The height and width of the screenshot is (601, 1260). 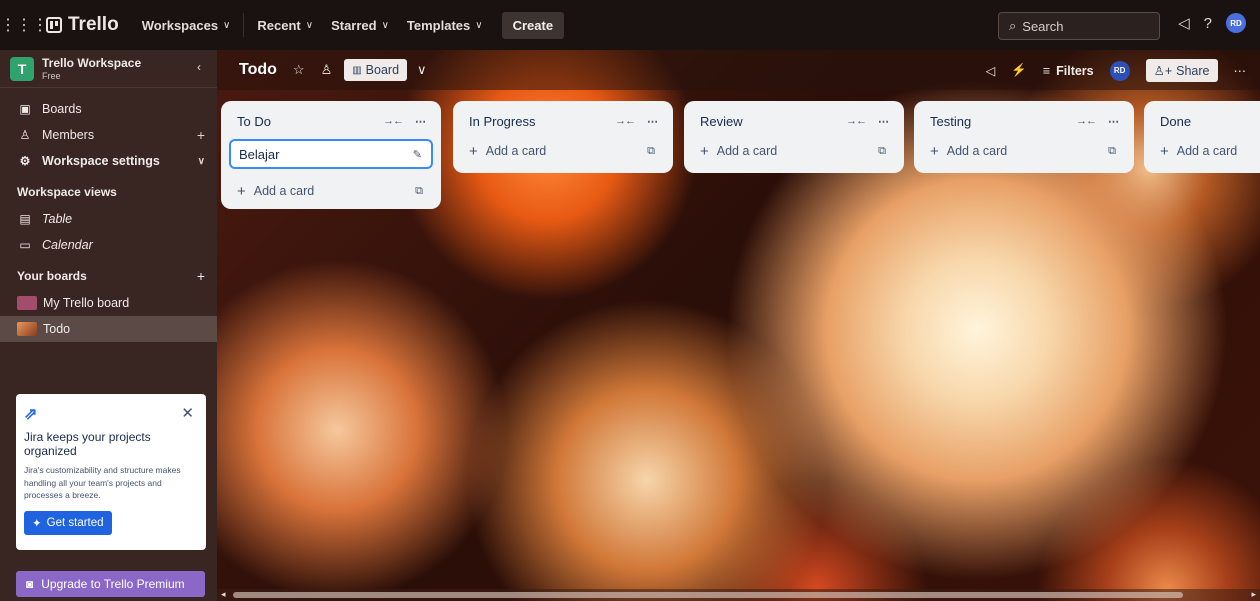 I want to click on add-card-button: + Add a card, so click(x=1206, y=151).